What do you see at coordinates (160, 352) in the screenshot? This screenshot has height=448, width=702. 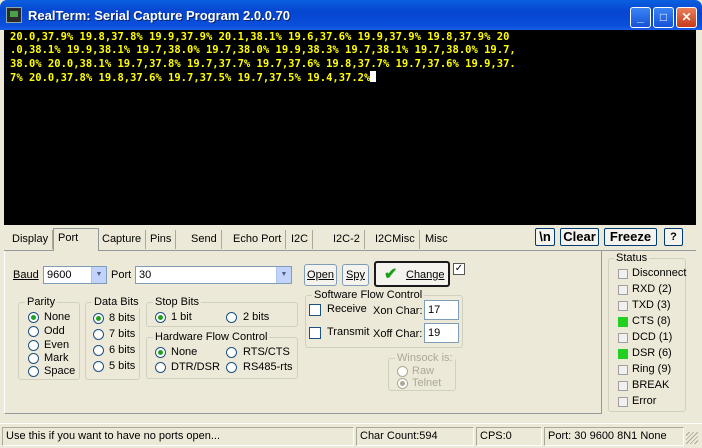 I see `hw-flow-none-radio` at bounding box center [160, 352].